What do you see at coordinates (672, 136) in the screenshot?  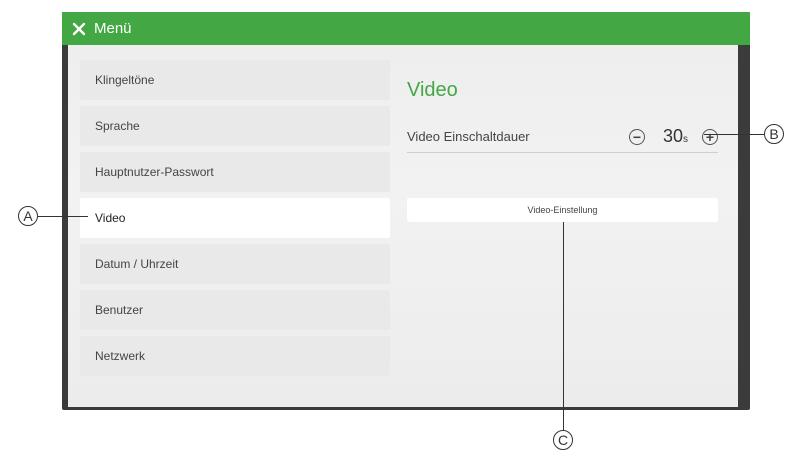 I see `duration-number: 30` at bounding box center [672, 136].